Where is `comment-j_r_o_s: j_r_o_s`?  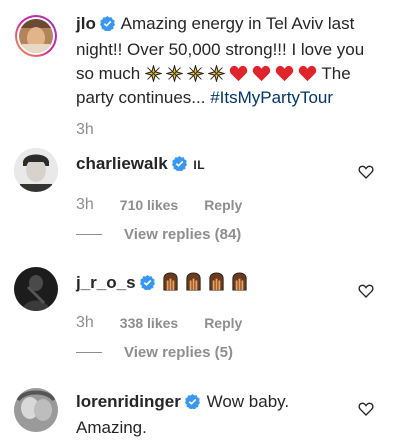 comment-j_r_o_s: j_r_o_s is located at coordinates (162, 284).